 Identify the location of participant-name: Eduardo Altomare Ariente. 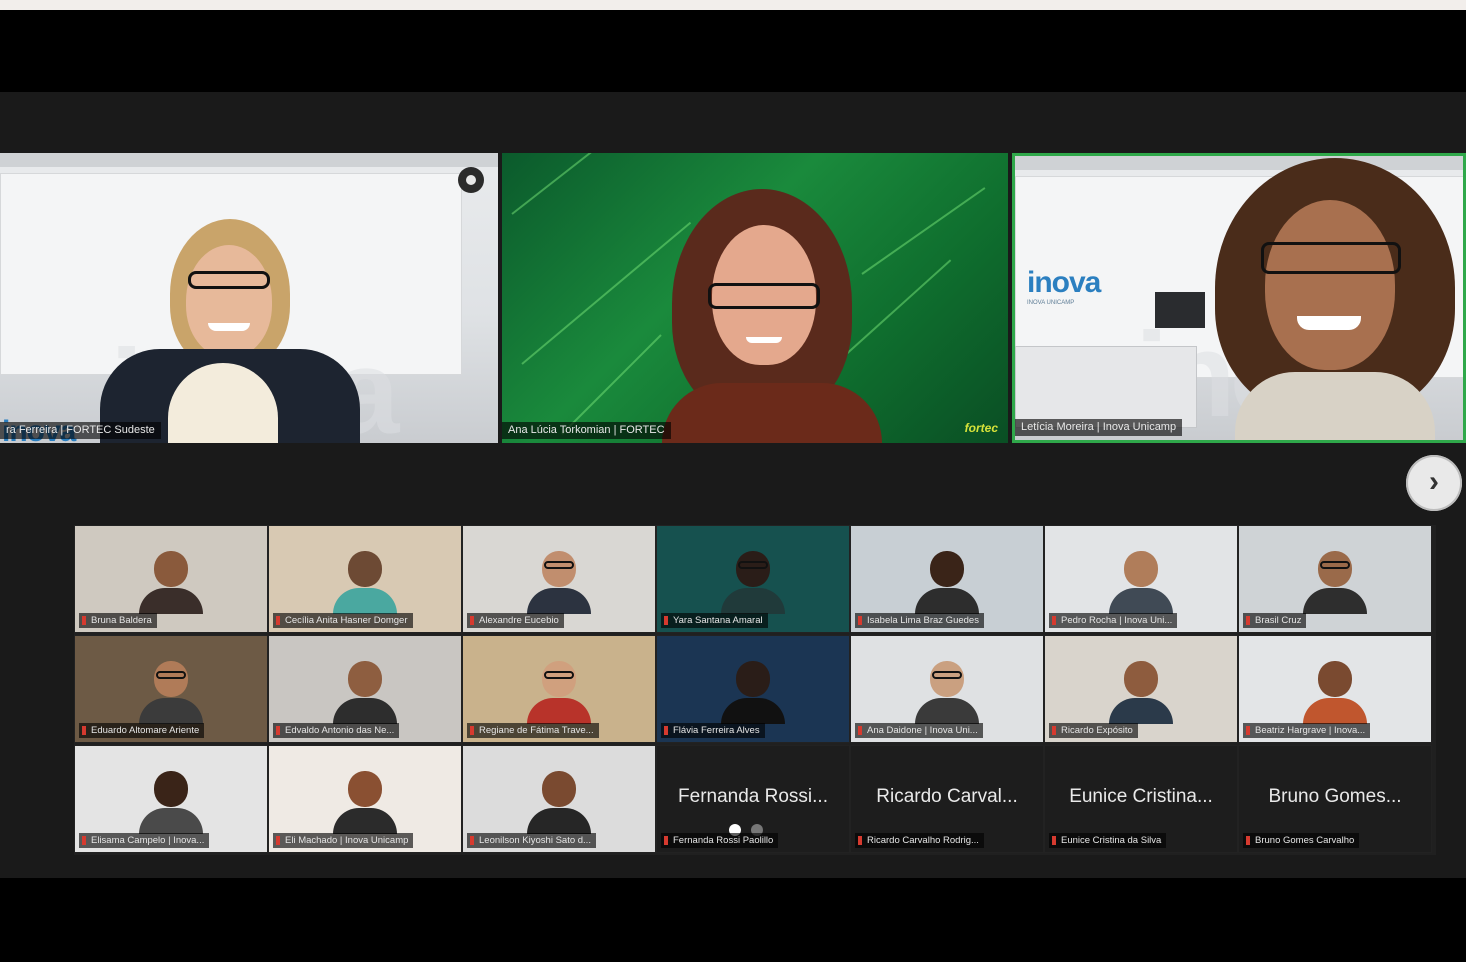
(142, 730).